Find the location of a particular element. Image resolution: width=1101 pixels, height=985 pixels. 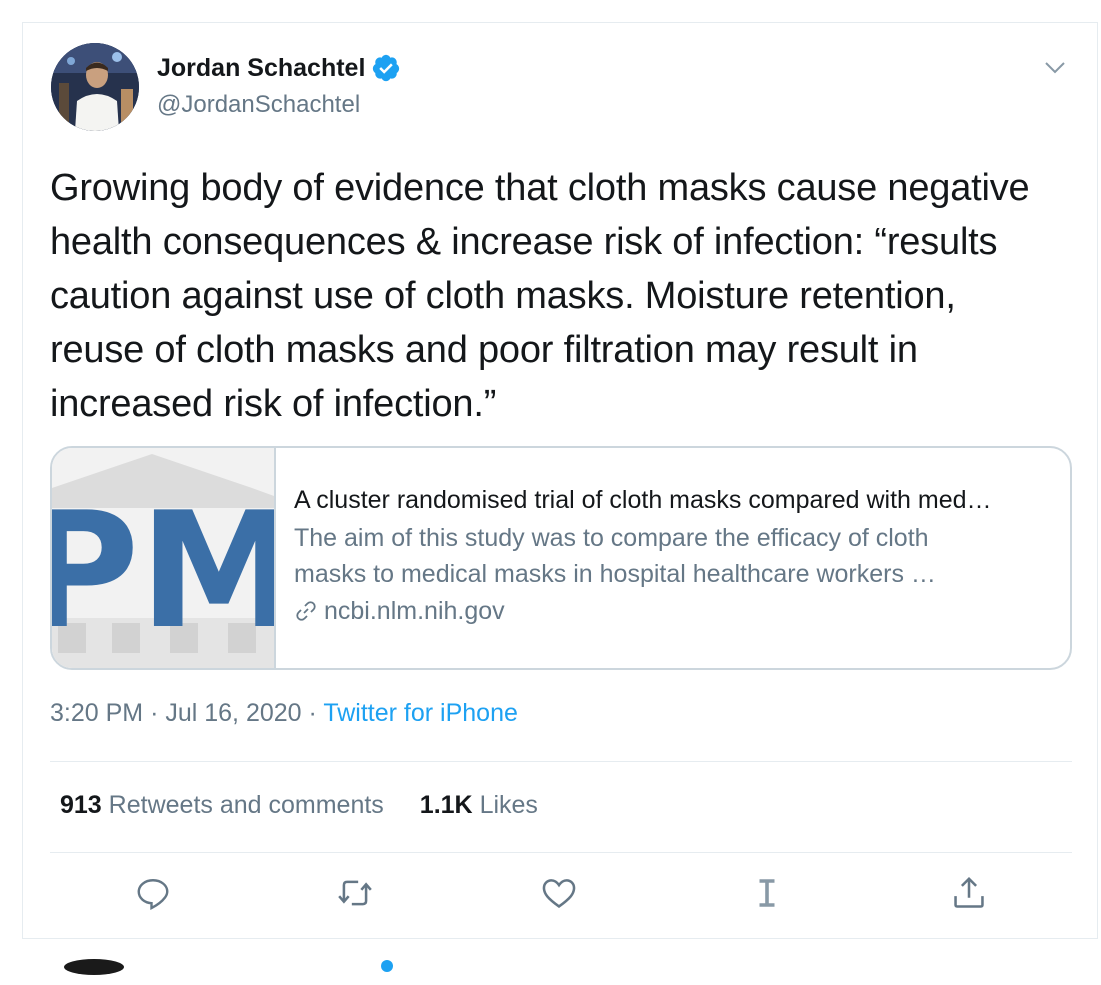

next-tweet-avatar-icon is located at coordinates (94, 967).